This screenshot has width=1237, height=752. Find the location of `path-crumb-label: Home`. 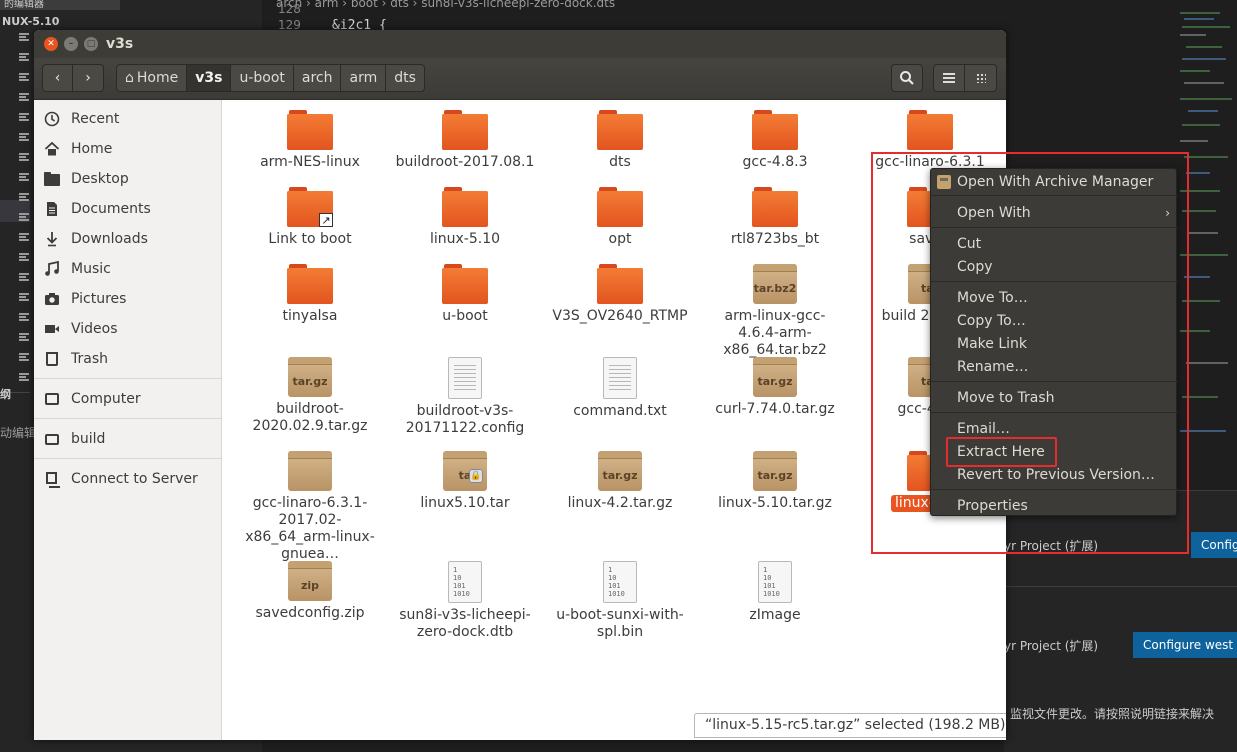

path-crumb-label: Home is located at coordinates (157, 78).